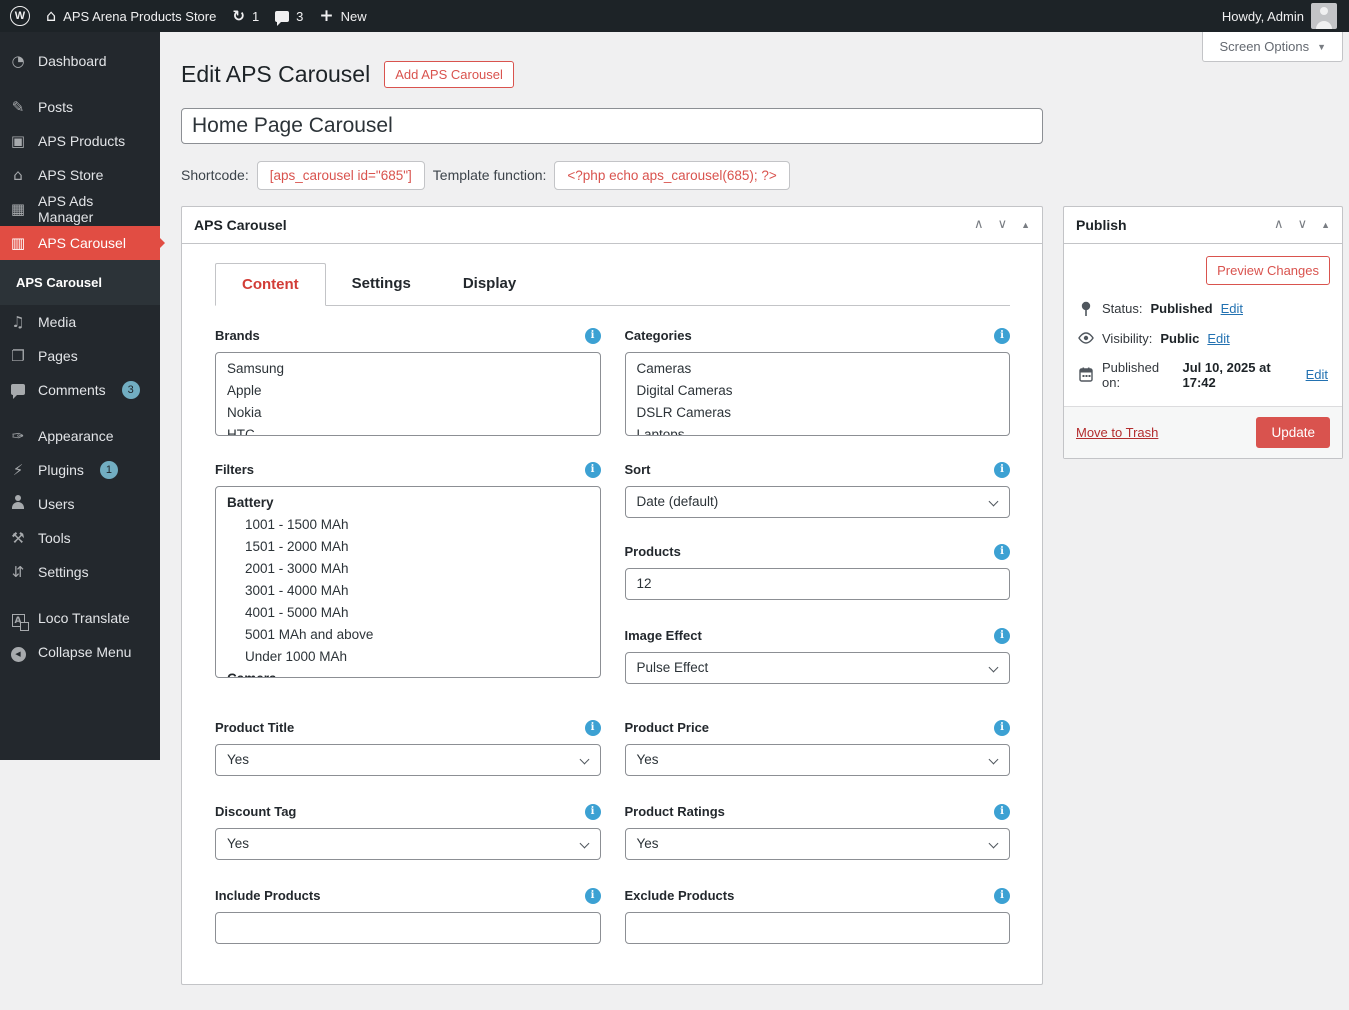 This screenshot has width=1349, height=1010. Describe the element at coordinates (408, 613) in the screenshot. I see `listbox-option: 4001 - 5000 MAh` at that location.